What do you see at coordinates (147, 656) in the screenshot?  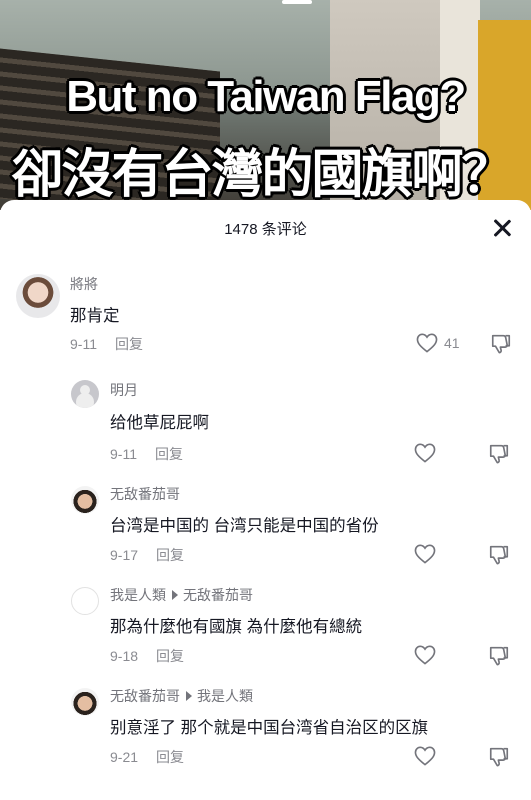 I see `comment-meta: 9-18 回复` at bounding box center [147, 656].